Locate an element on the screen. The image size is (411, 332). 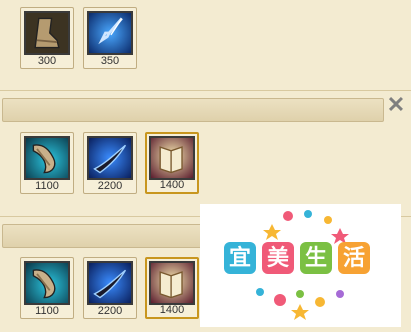
item-slot-boots: 300 is located at coordinates (47, 38).